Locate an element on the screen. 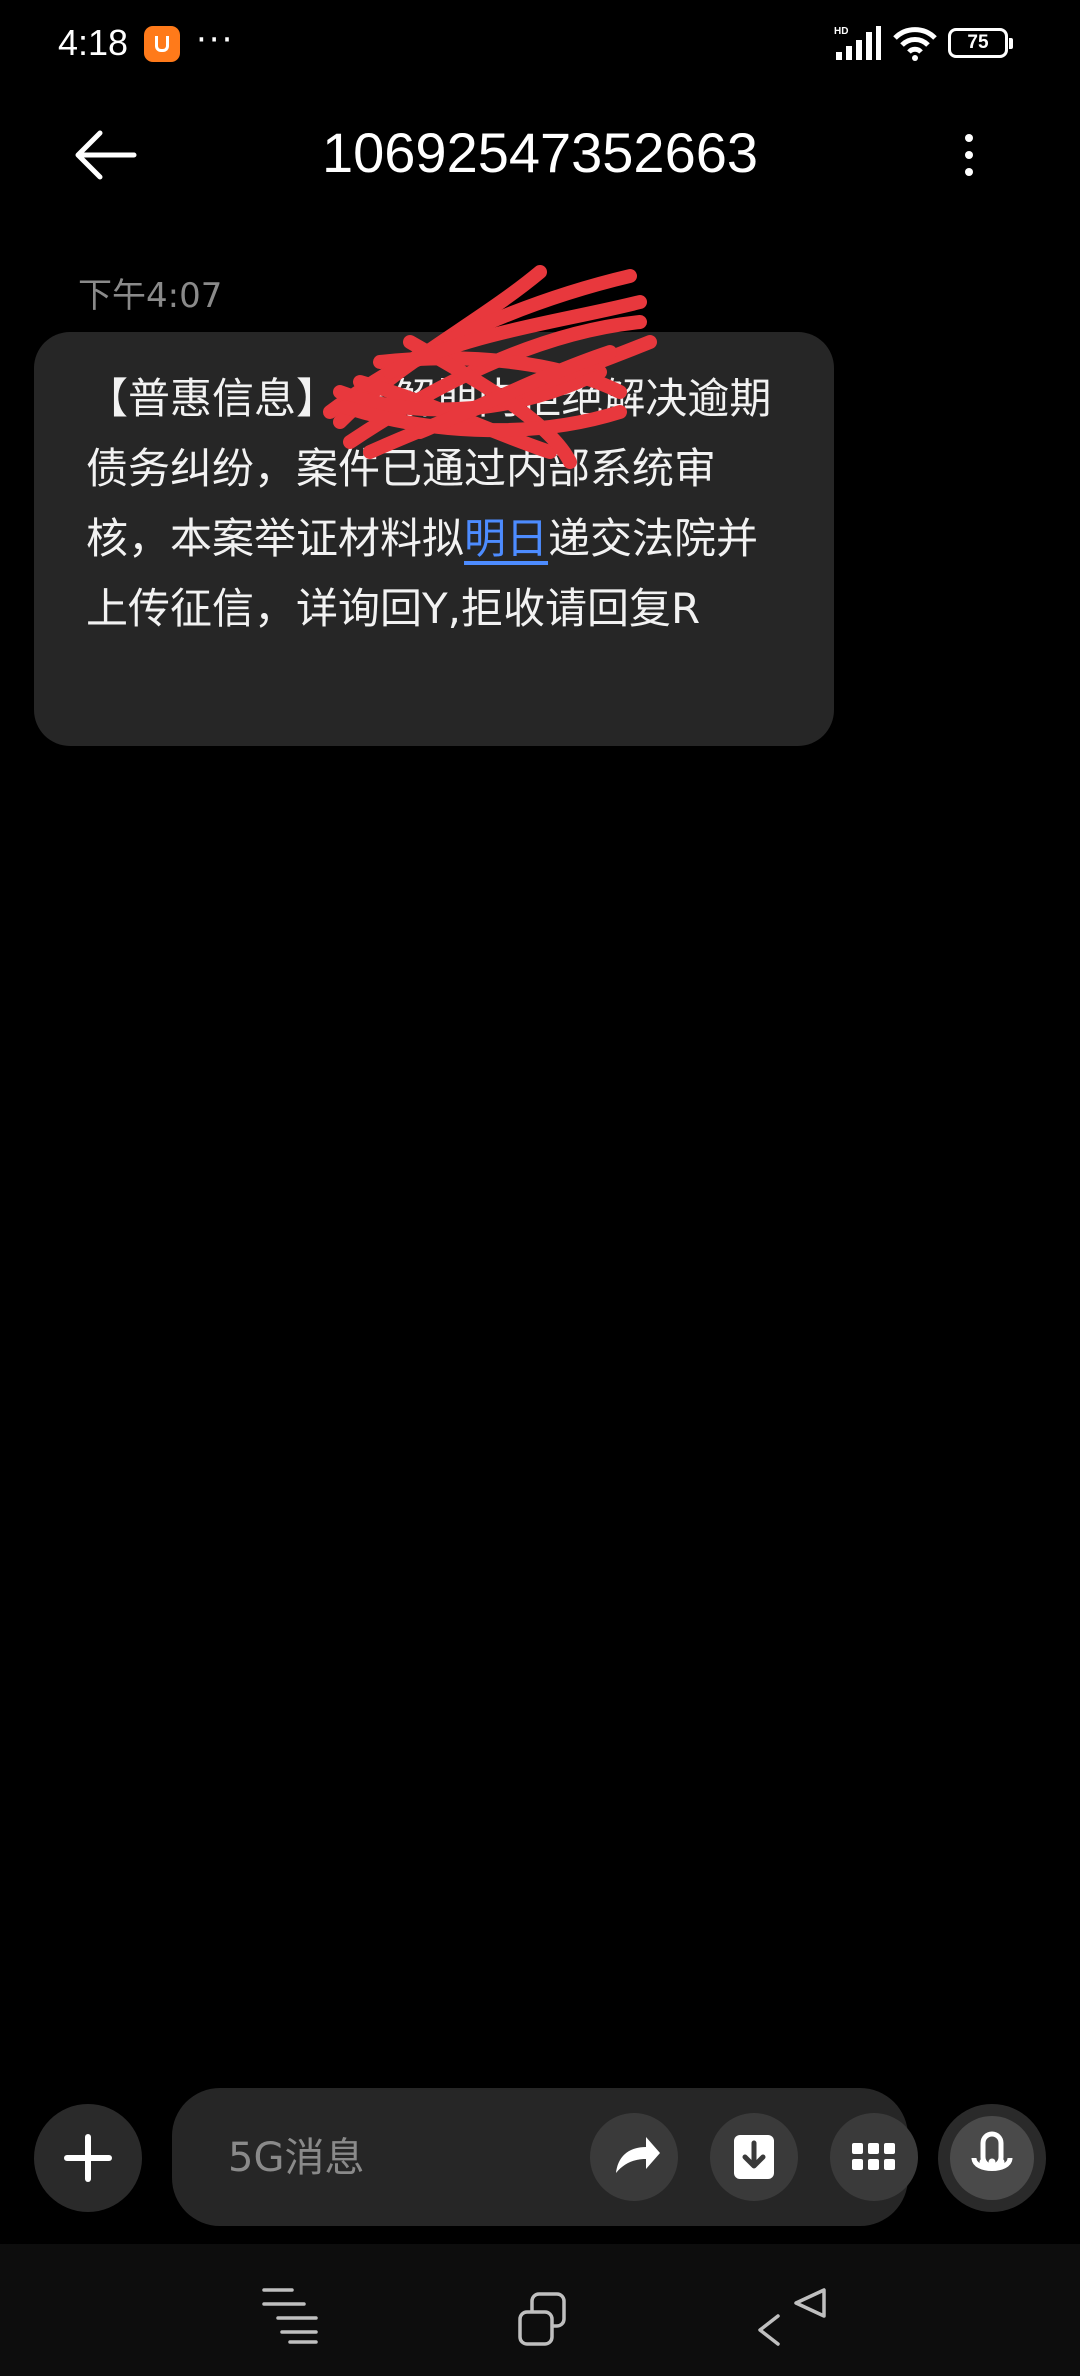 The image size is (1080, 2376). microphone-icon is located at coordinates (992, 2151).